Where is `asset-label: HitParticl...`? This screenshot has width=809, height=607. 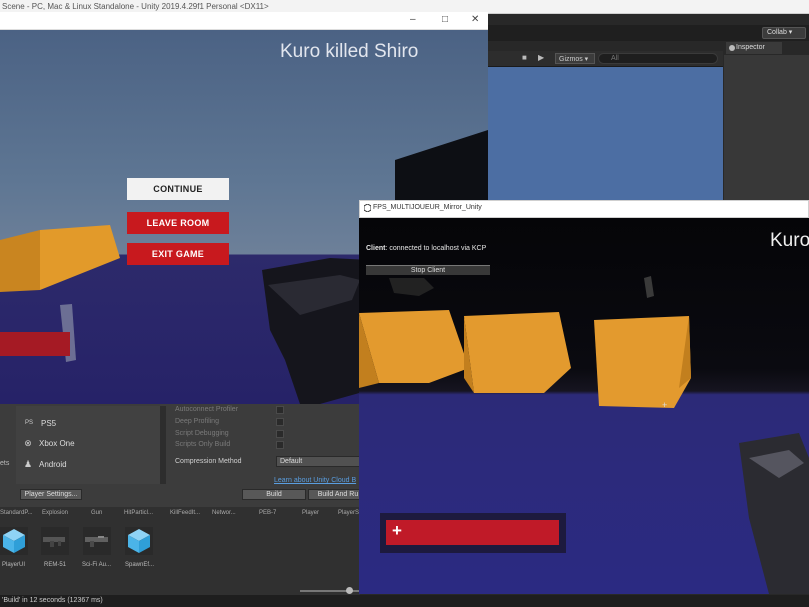
asset-label: HitParticl... is located at coordinates (138, 513).